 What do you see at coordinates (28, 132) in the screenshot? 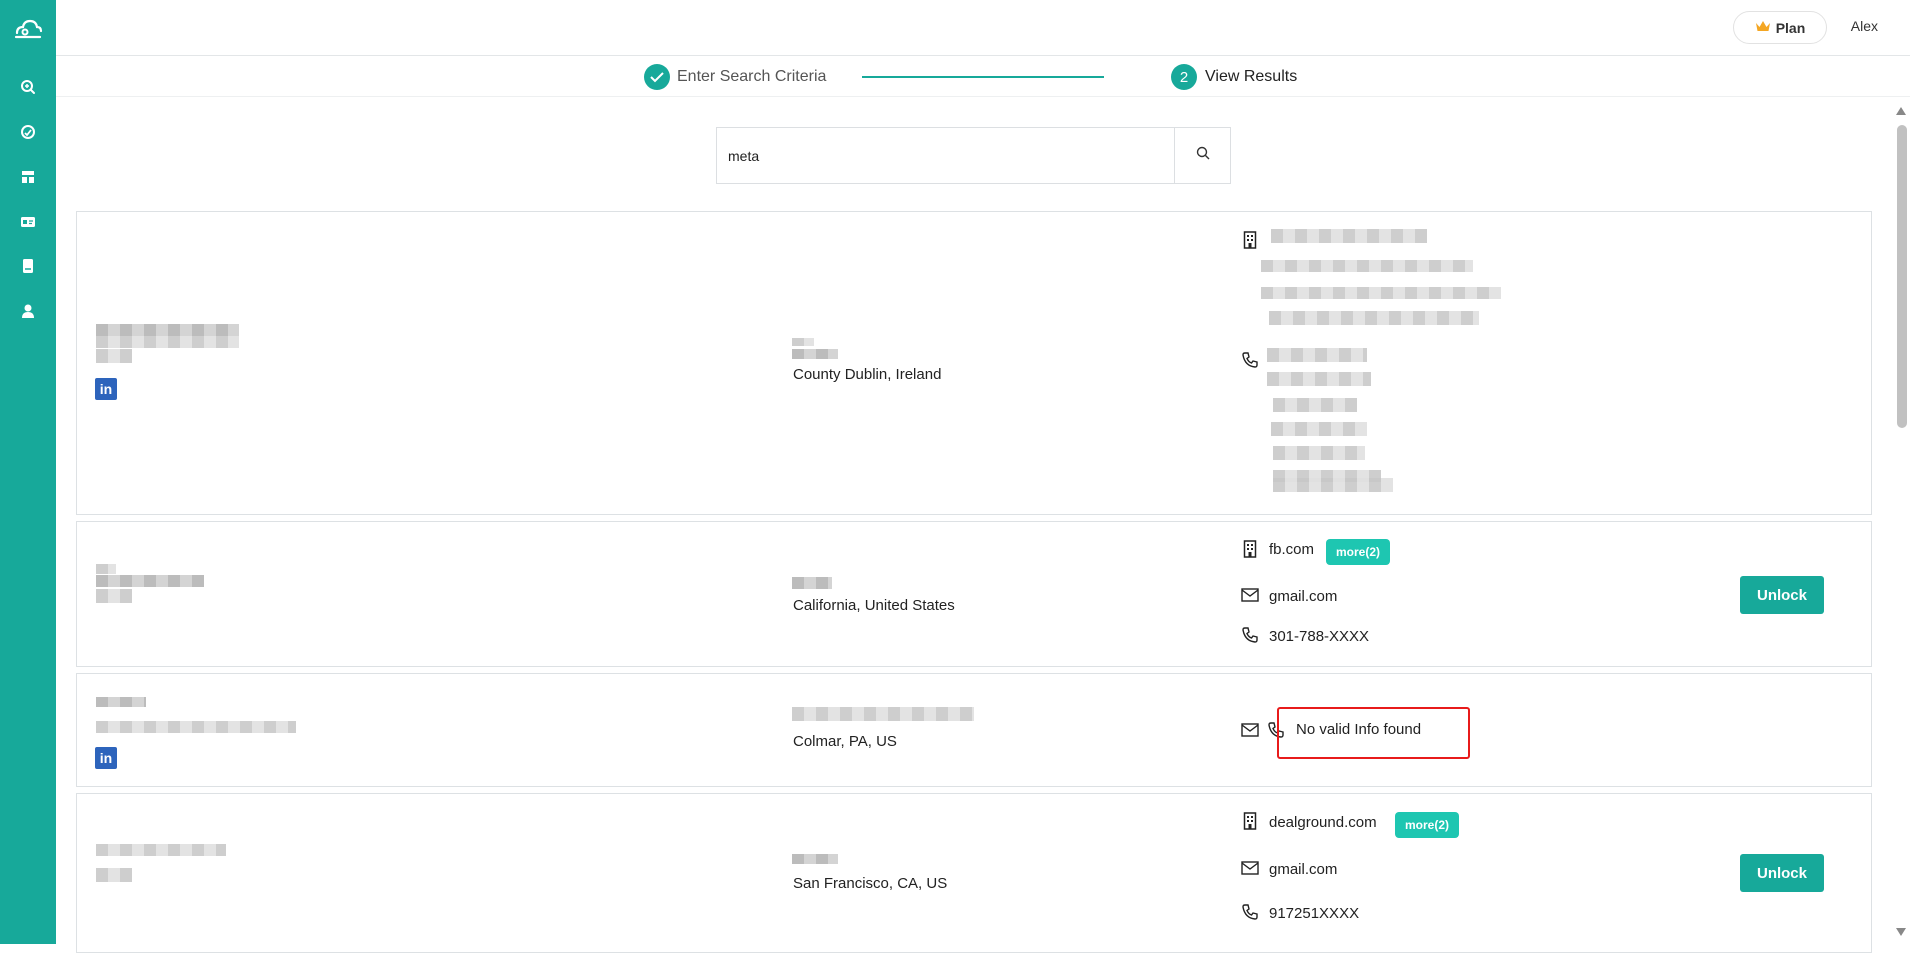
I see `gauge-icon` at bounding box center [28, 132].